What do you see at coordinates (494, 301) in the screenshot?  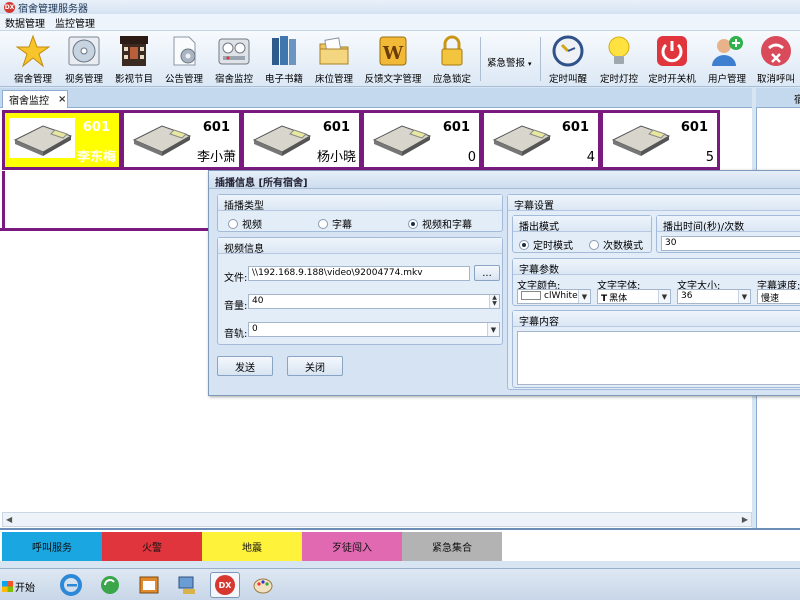 I see `spin-updown-icon: ▲ ▼` at bounding box center [494, 301].